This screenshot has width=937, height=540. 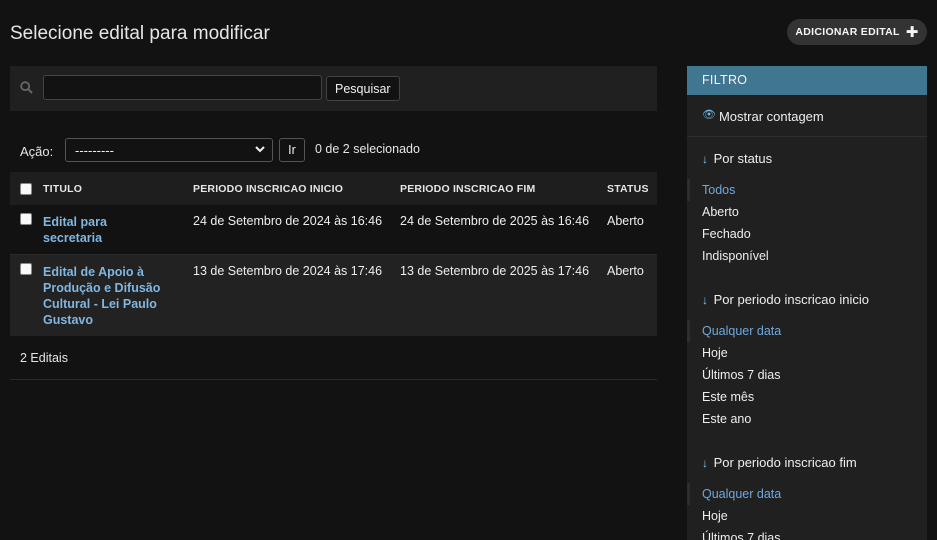 What do you see at coordinates (503, 295) in the screenshot?
I see `fim-cell: 13 de Setembro de 2025 às 17:46` at bounding box center [503, 295].